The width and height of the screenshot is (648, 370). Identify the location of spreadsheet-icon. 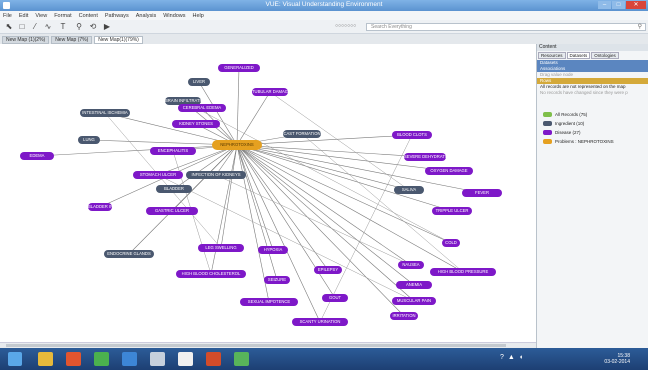
(241, 359).